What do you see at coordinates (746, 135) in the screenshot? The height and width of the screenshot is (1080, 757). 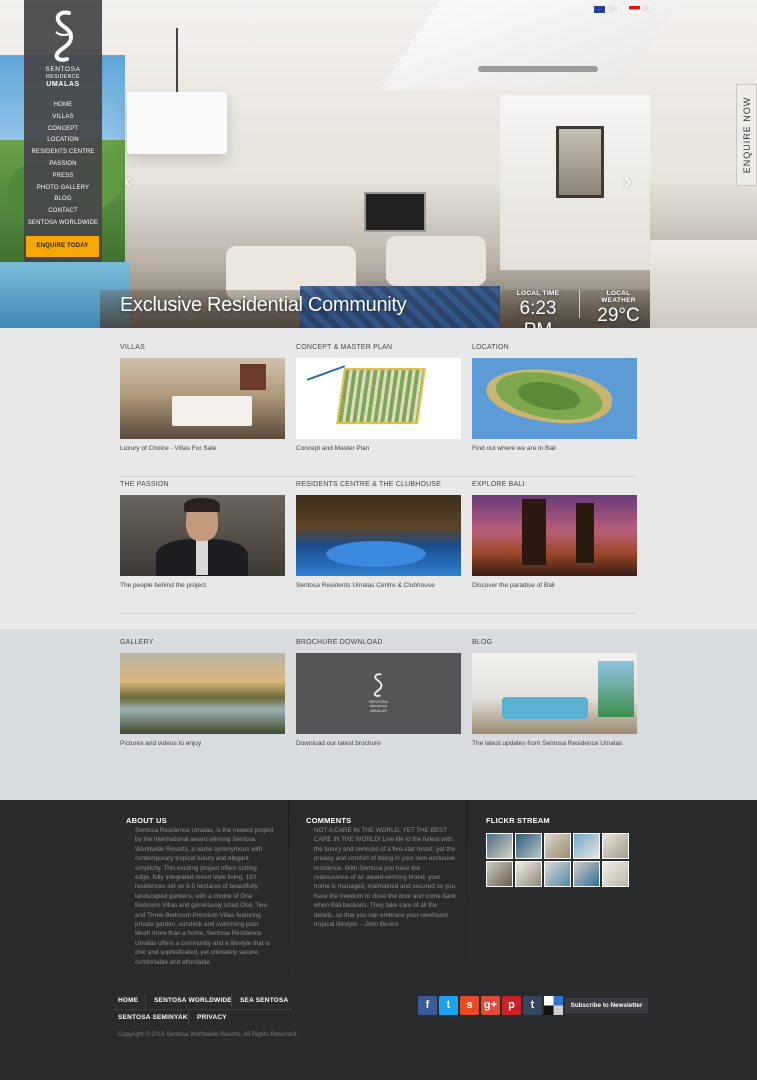 I see `enquire-now-tab: ENQUIRE NOW` at bounding box center [746, 135].